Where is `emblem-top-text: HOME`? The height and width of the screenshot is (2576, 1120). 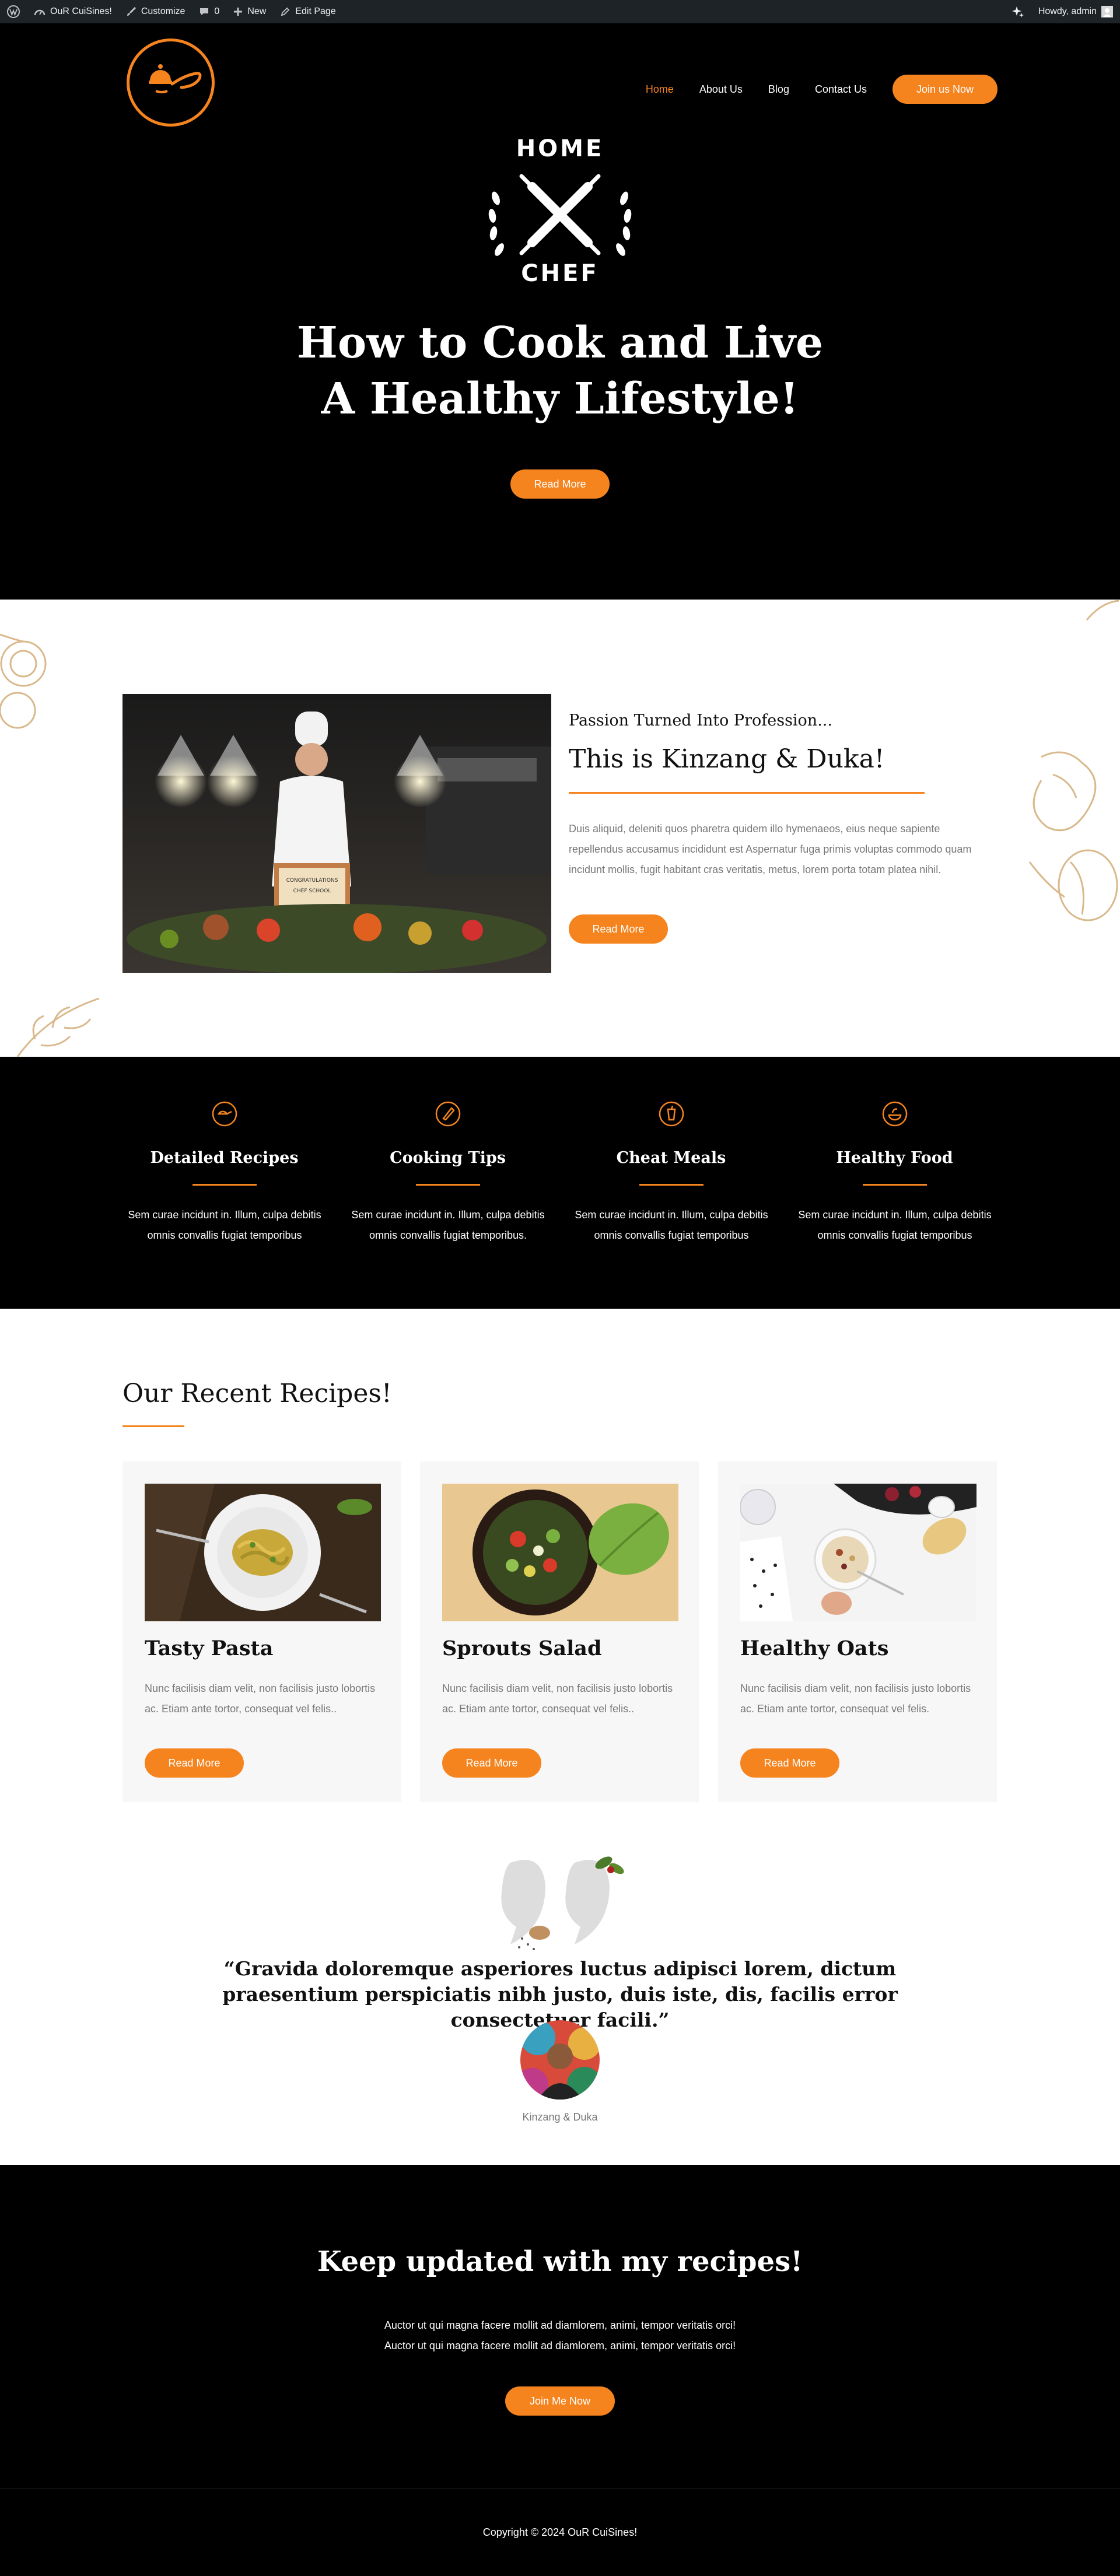 emblem-top-text: HOME is located at coordinates (560, 148).